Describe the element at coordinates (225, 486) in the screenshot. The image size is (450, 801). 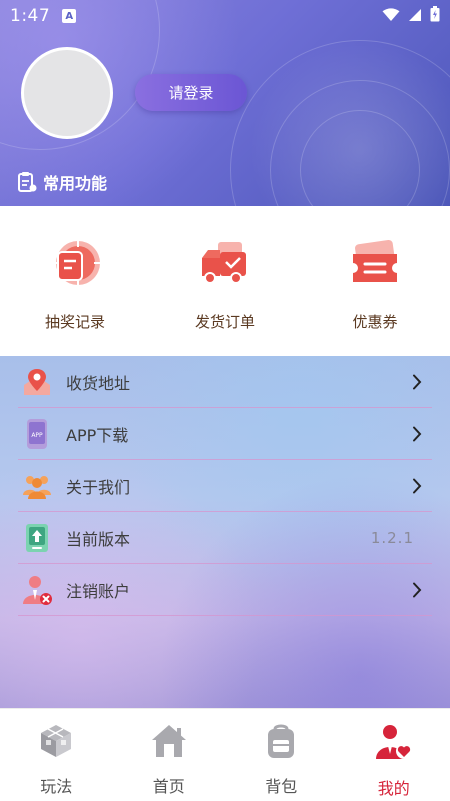
I see `menu-item-about-us: 关于我们` at that location.